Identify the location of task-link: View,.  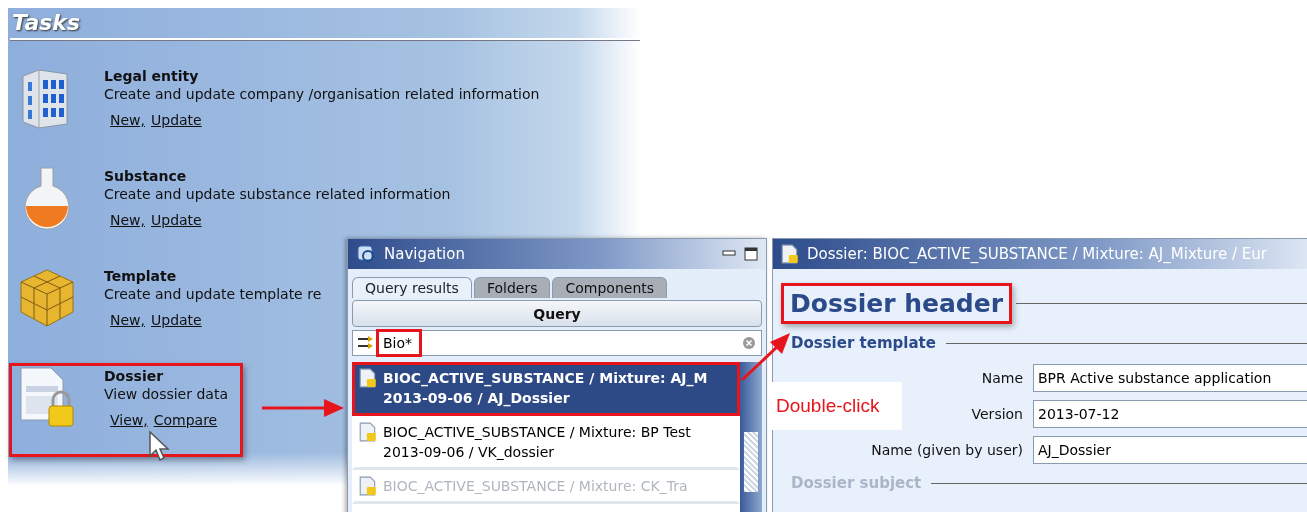
(129, 420).